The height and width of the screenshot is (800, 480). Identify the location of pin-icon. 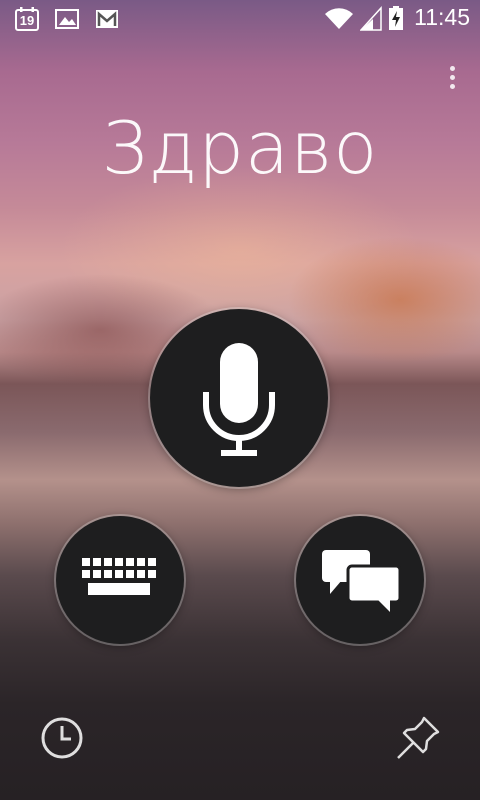
(418, 737).